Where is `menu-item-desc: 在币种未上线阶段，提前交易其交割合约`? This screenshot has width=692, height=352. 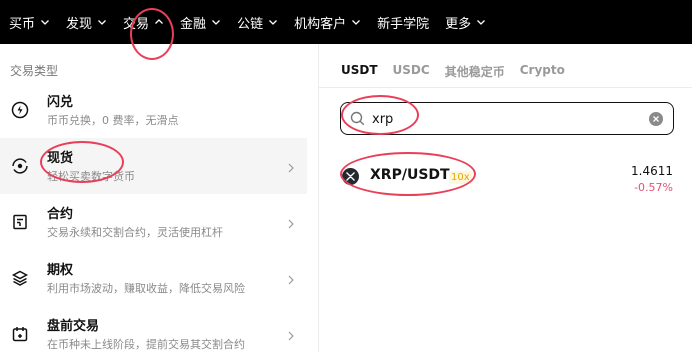 menu-item-desc: 在币种未上线阶段，提前交易其交割合约 is located at coordinates (146, 344).